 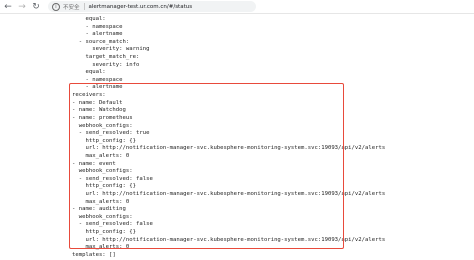 I want to click on config-line: - name: event, so click(x=94, y=163).